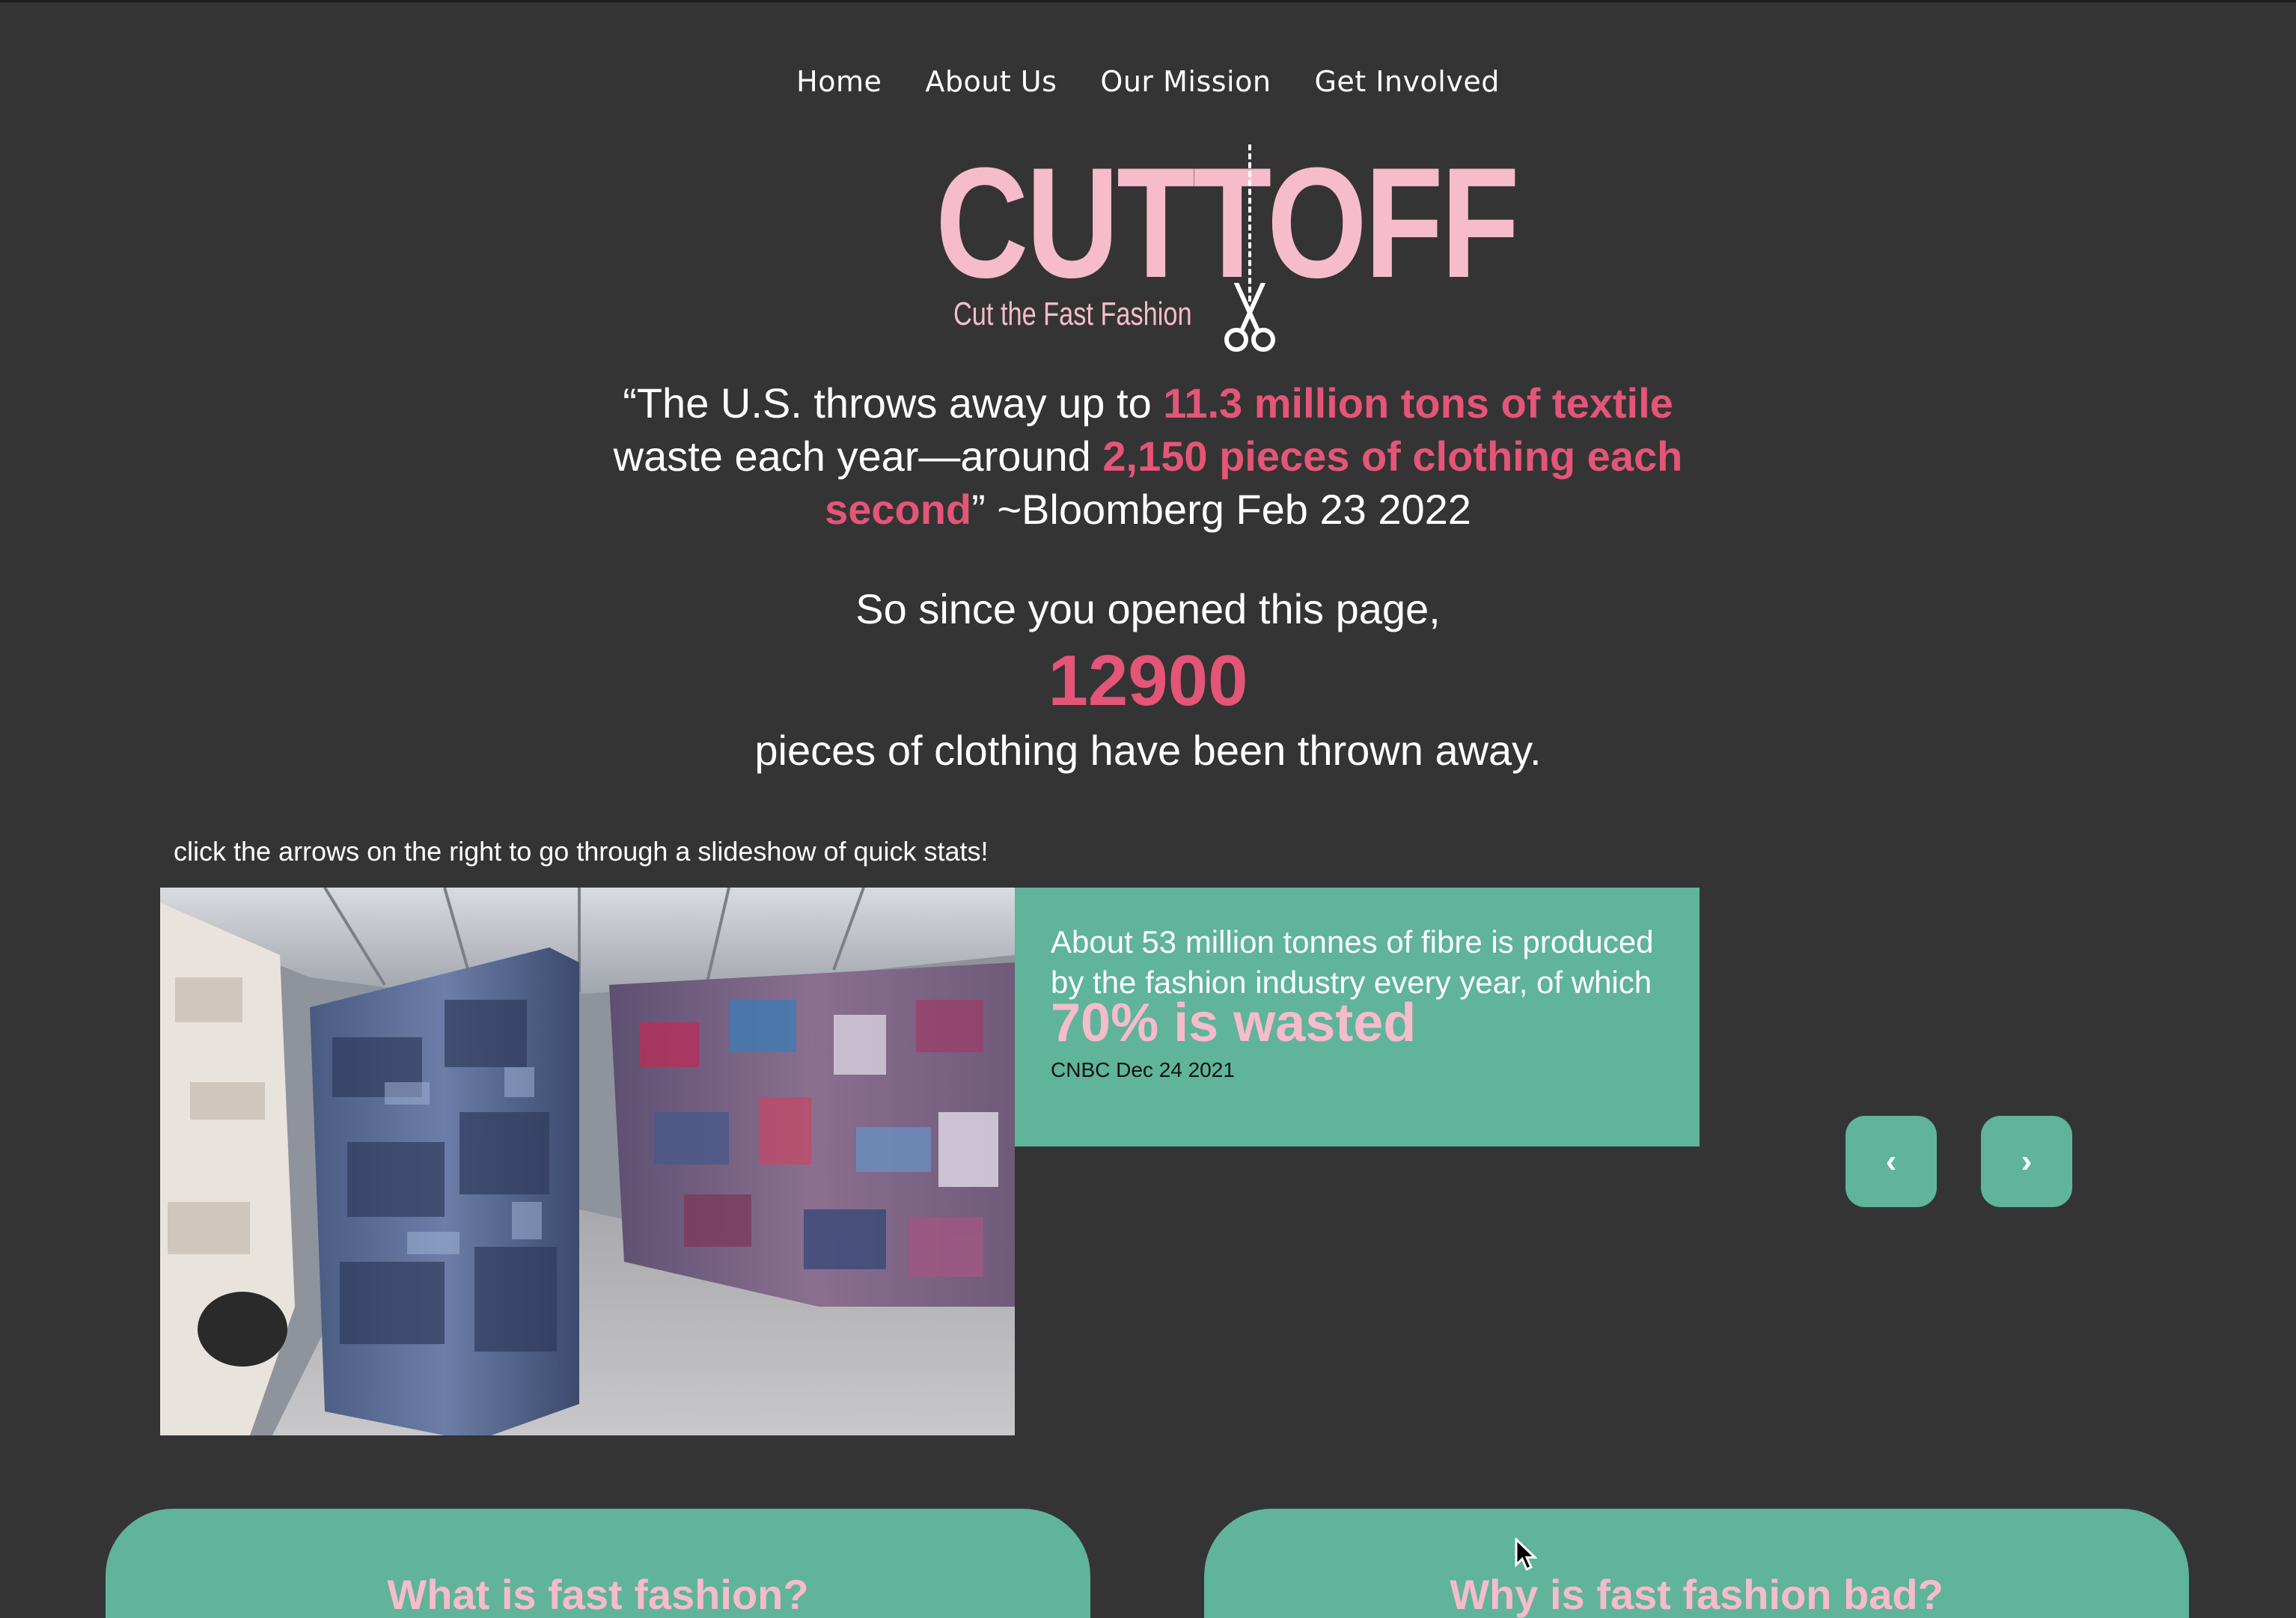 The image size is (2296, 1618). I want to click on warehouse-clothing-image, so click(587, 1161).